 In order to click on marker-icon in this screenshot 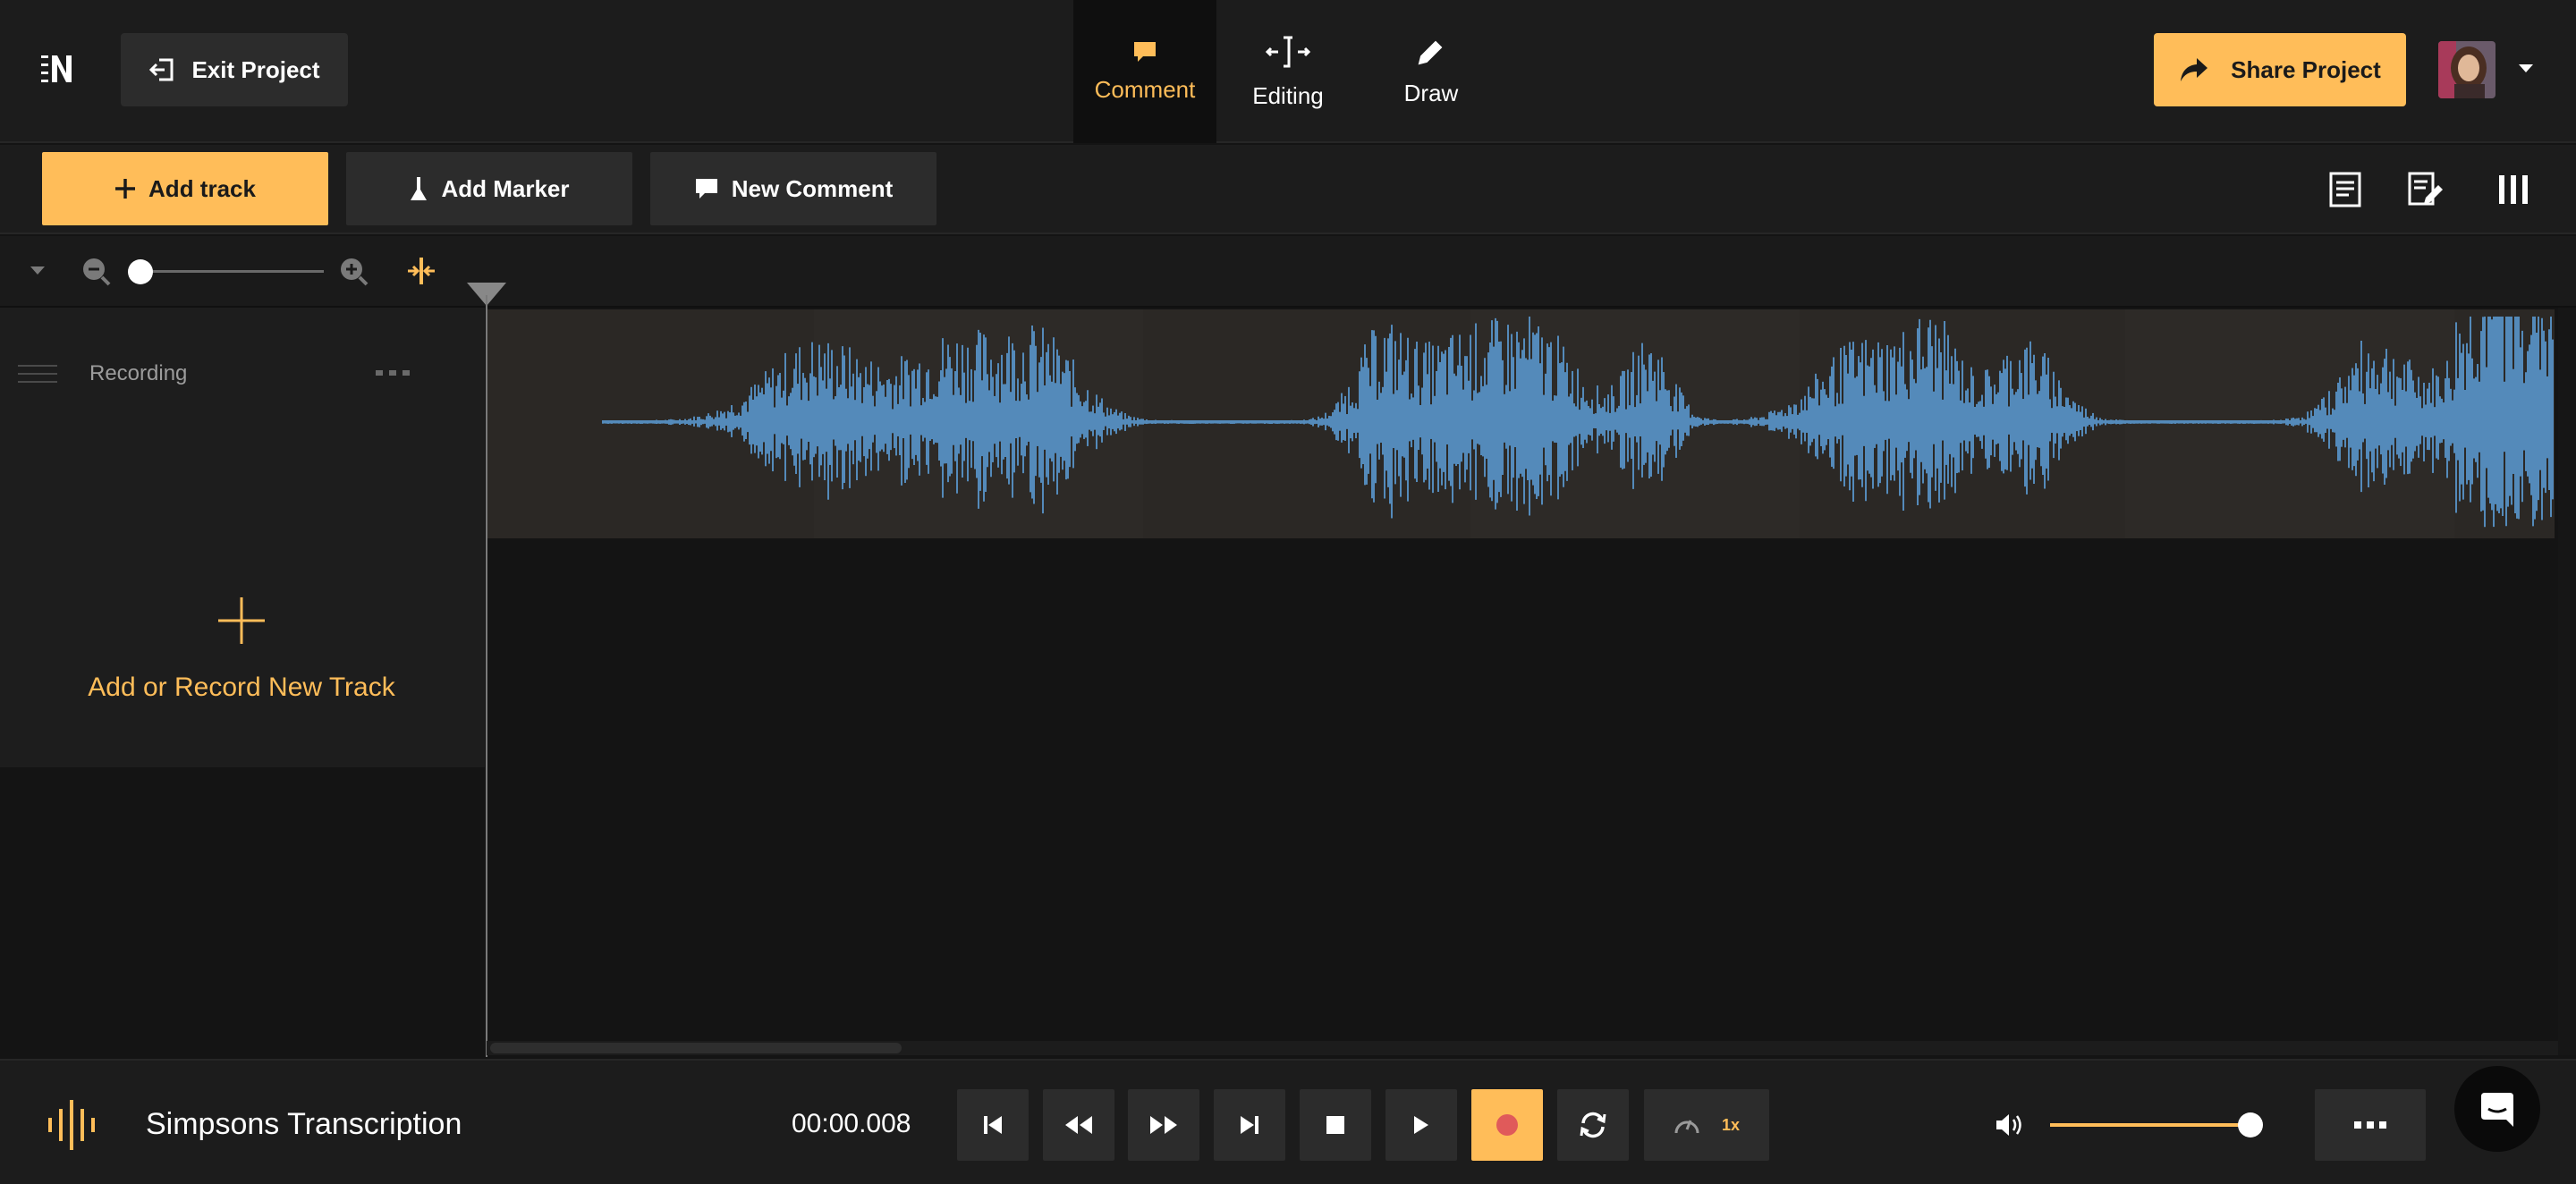, I will do `click(418, 188)`.